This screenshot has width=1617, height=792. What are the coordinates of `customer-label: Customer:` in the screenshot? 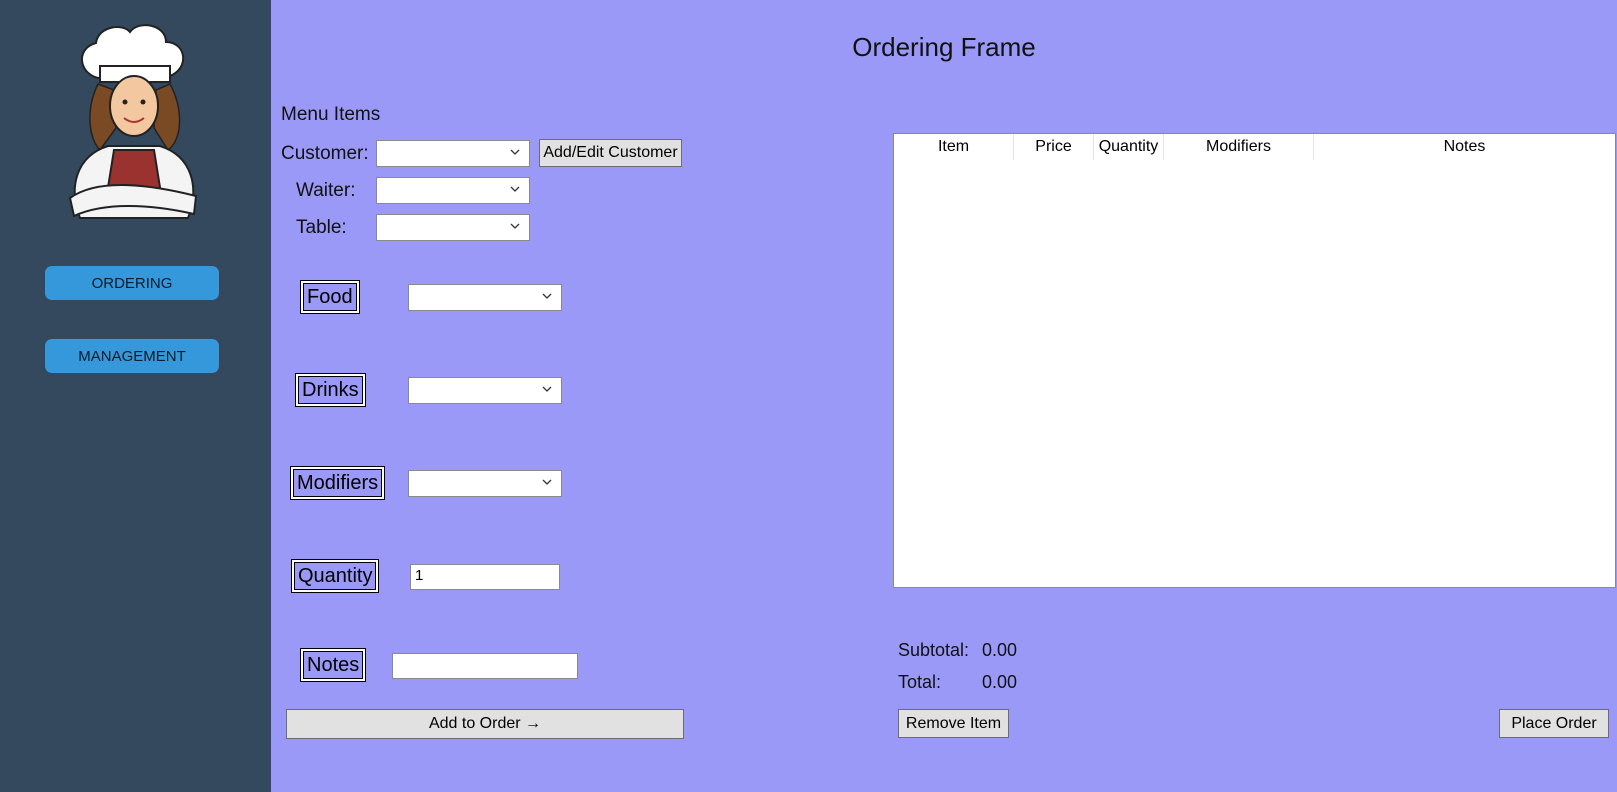 It's located at (325, 153).